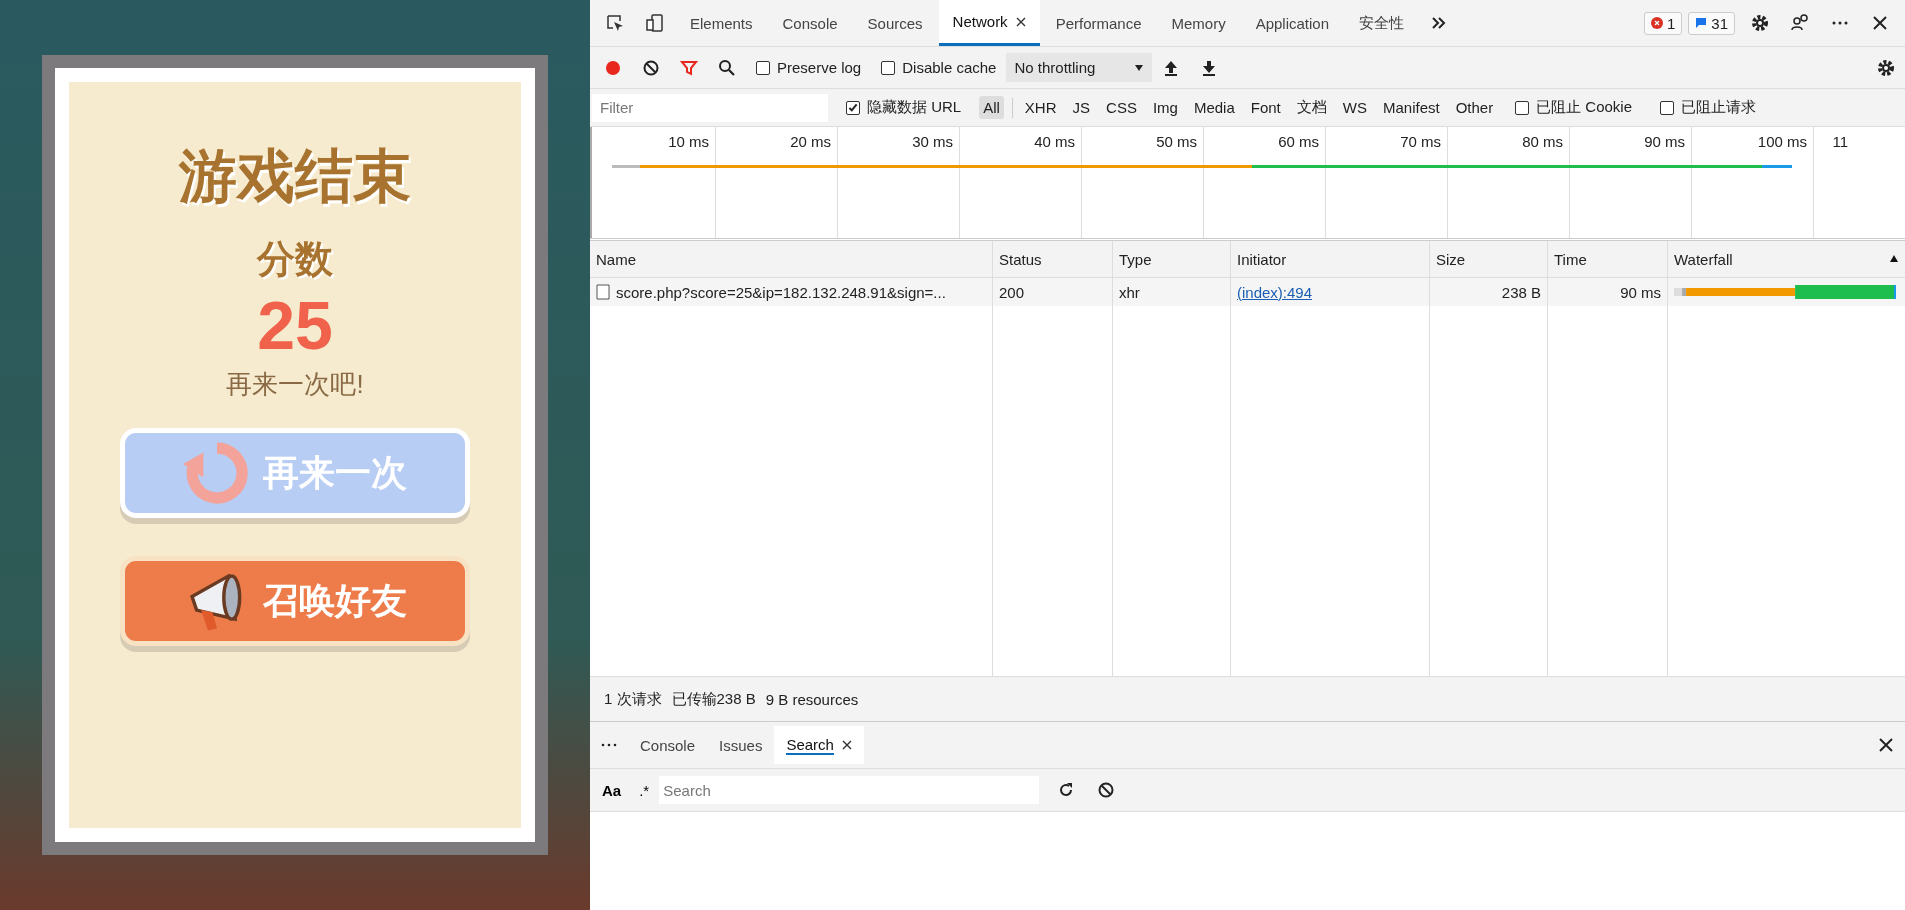  What do you see at coordinates (1121, 107) in the screenshot?
I see `resource-type-filter: CSS` at bounding box center [1121, 107].